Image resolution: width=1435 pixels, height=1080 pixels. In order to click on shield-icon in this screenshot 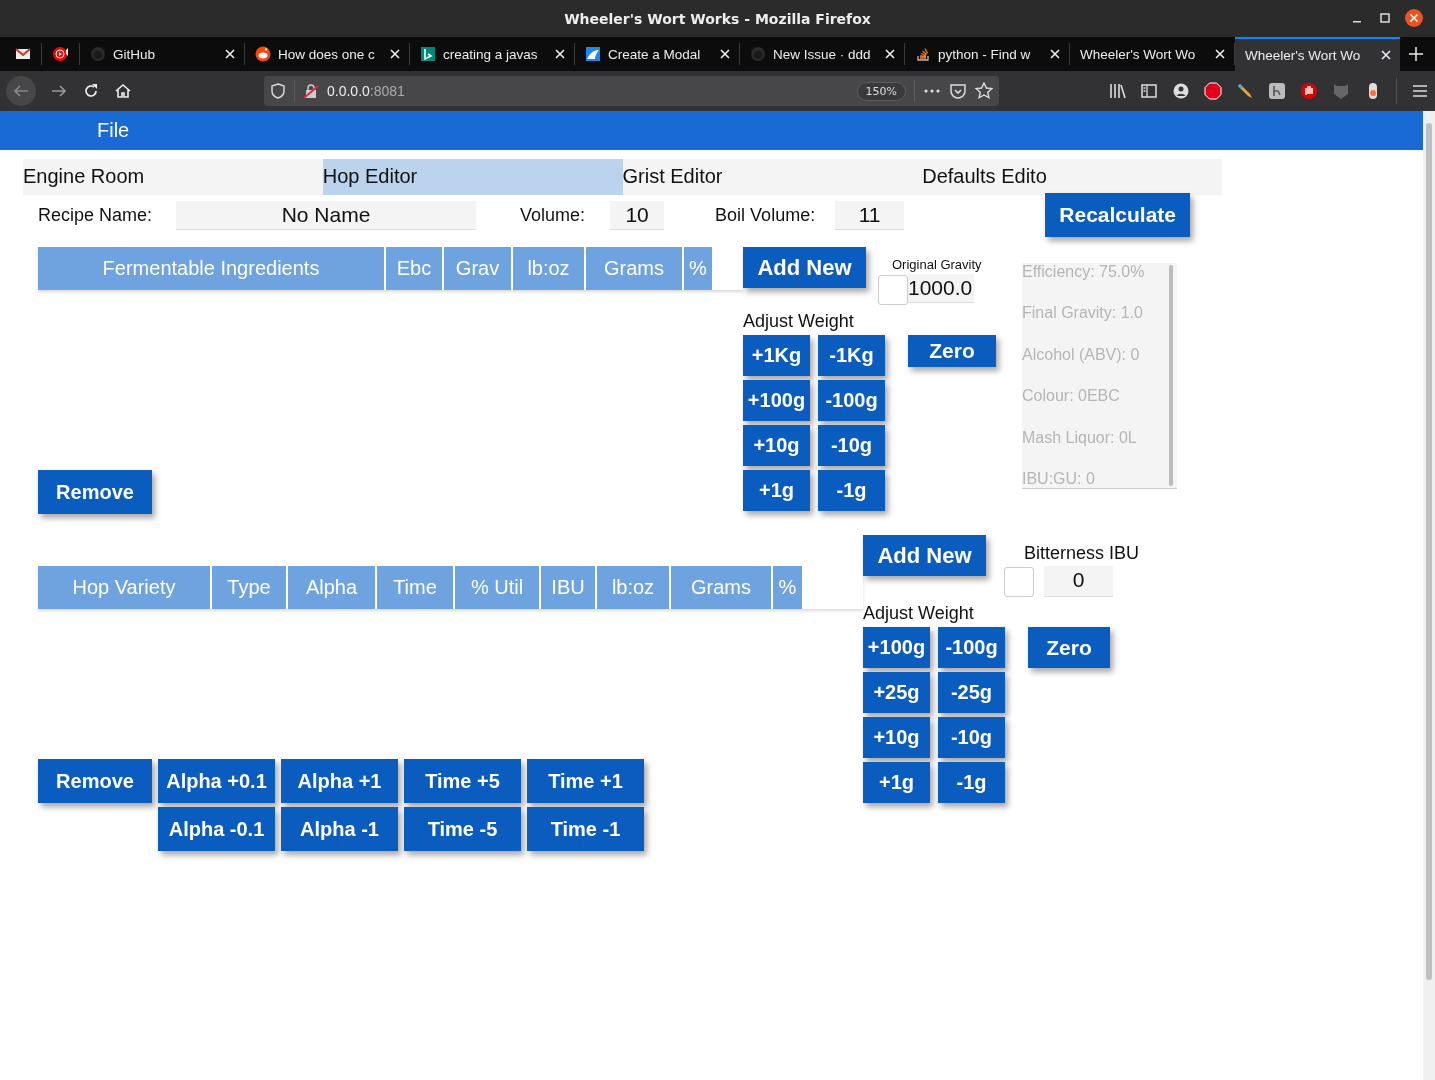, I will do `click(278, 91)`.